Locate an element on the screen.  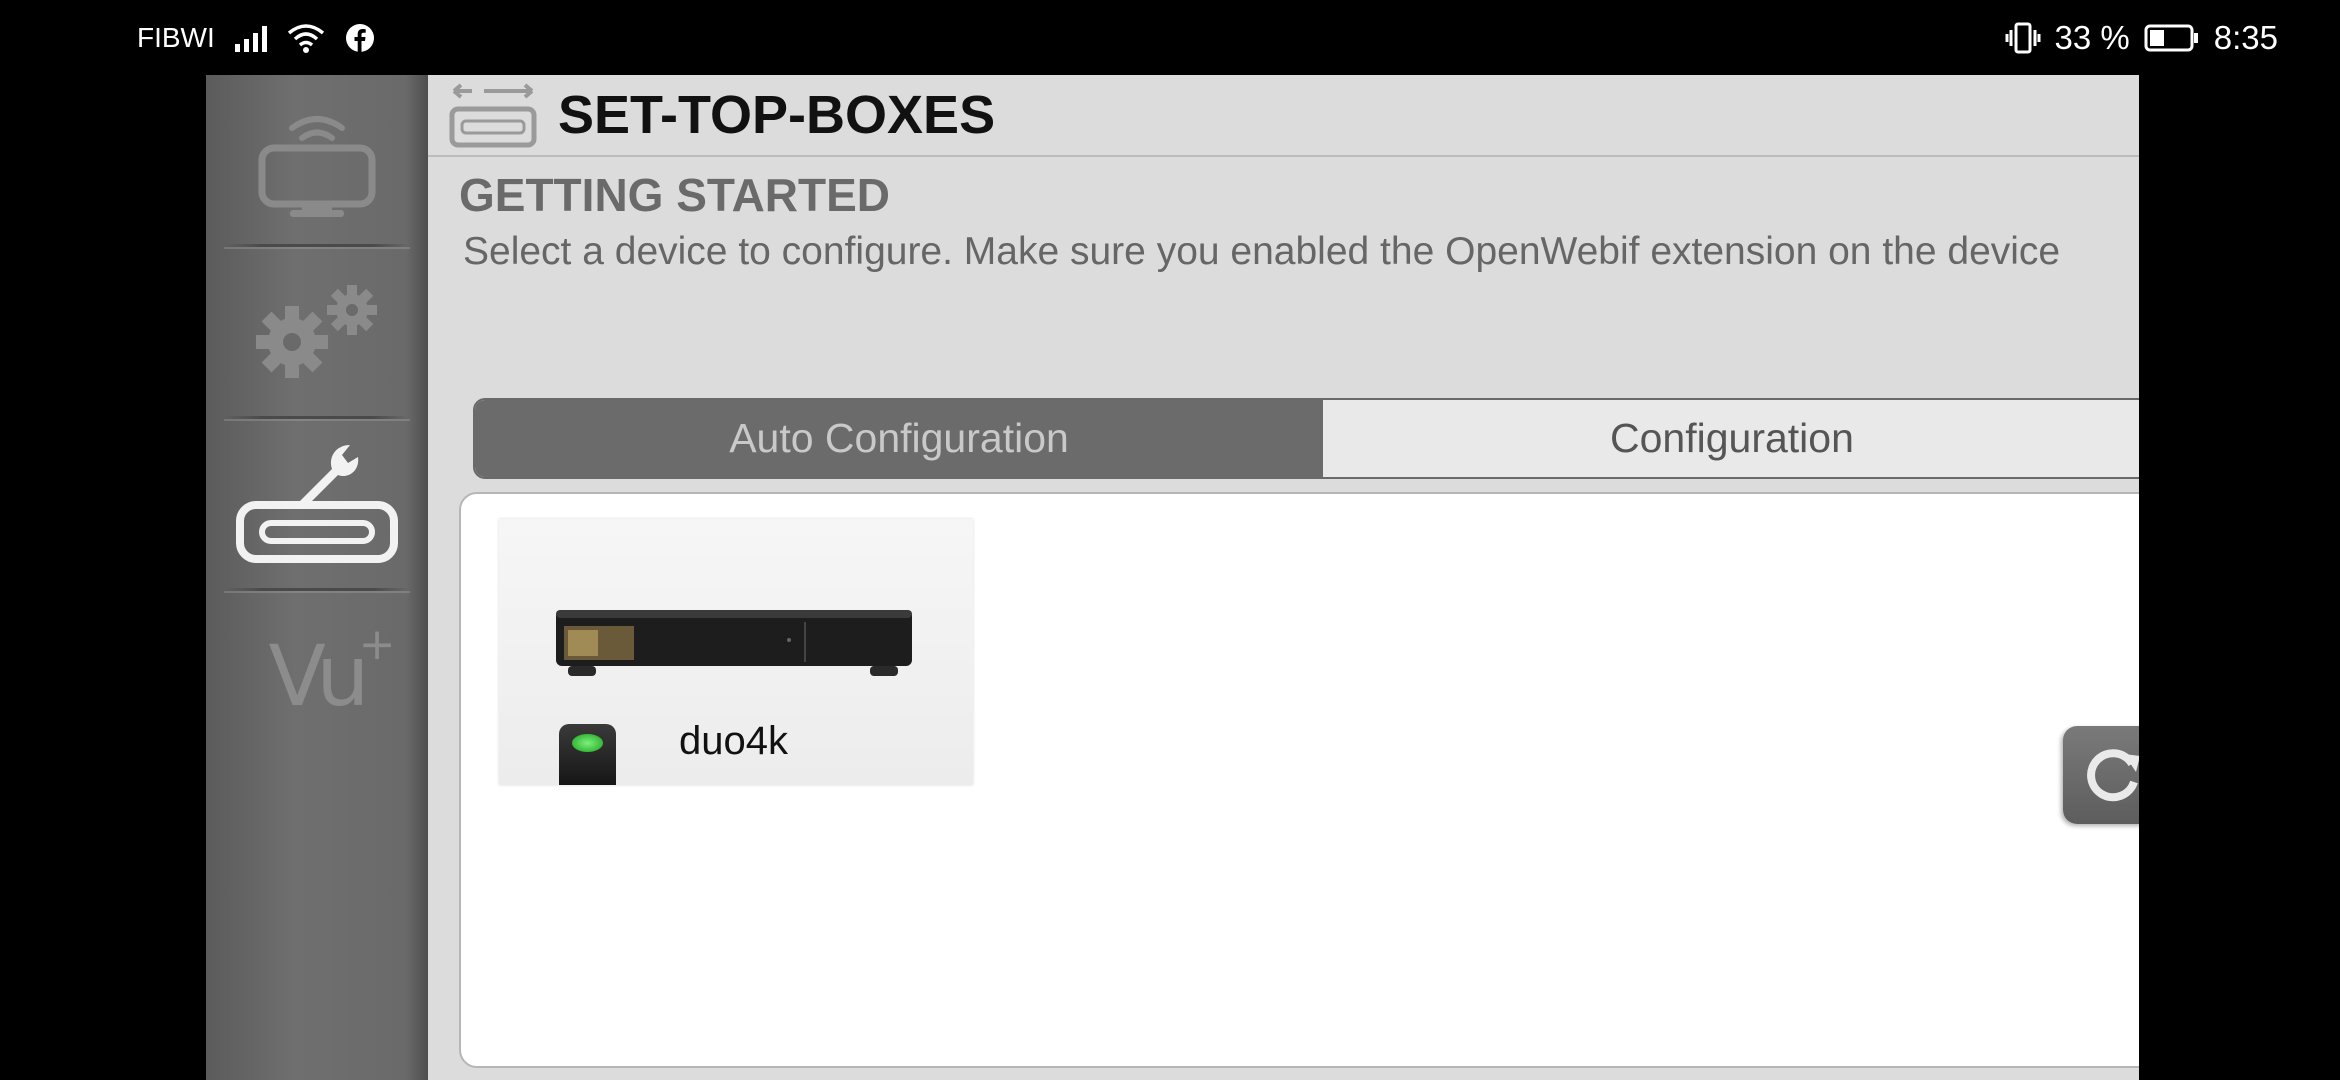
tv-wifi-icon is located at coordinates (317, 166).